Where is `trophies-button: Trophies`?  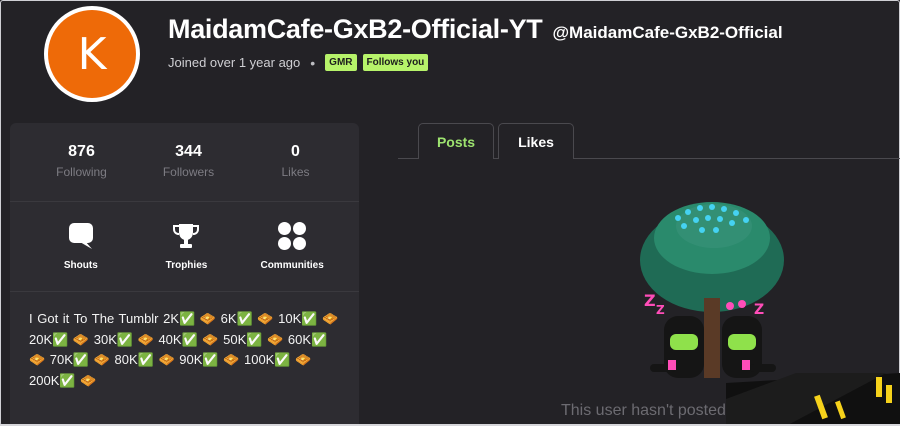
trophies-button: Trophies is located at coordinates (186, 256).